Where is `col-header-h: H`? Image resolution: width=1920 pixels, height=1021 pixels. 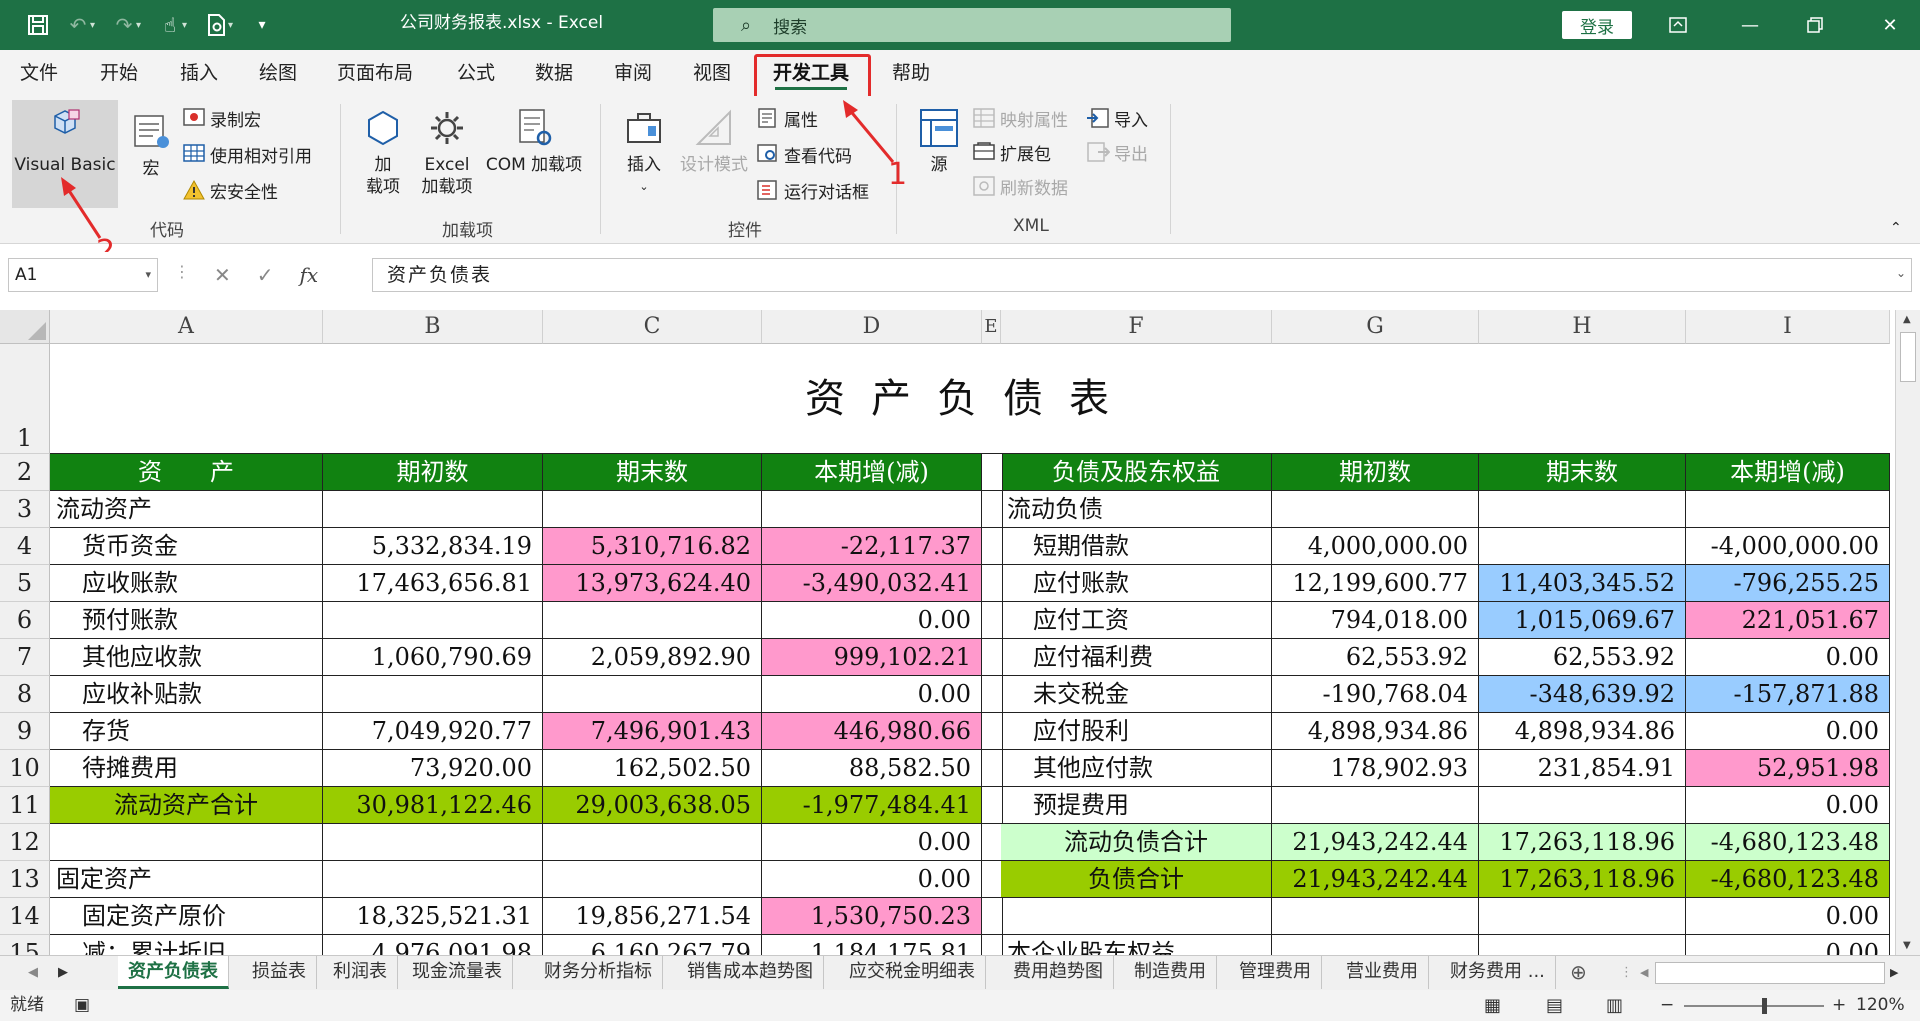
col-header-h: H is located at coordinates (1582, 327).